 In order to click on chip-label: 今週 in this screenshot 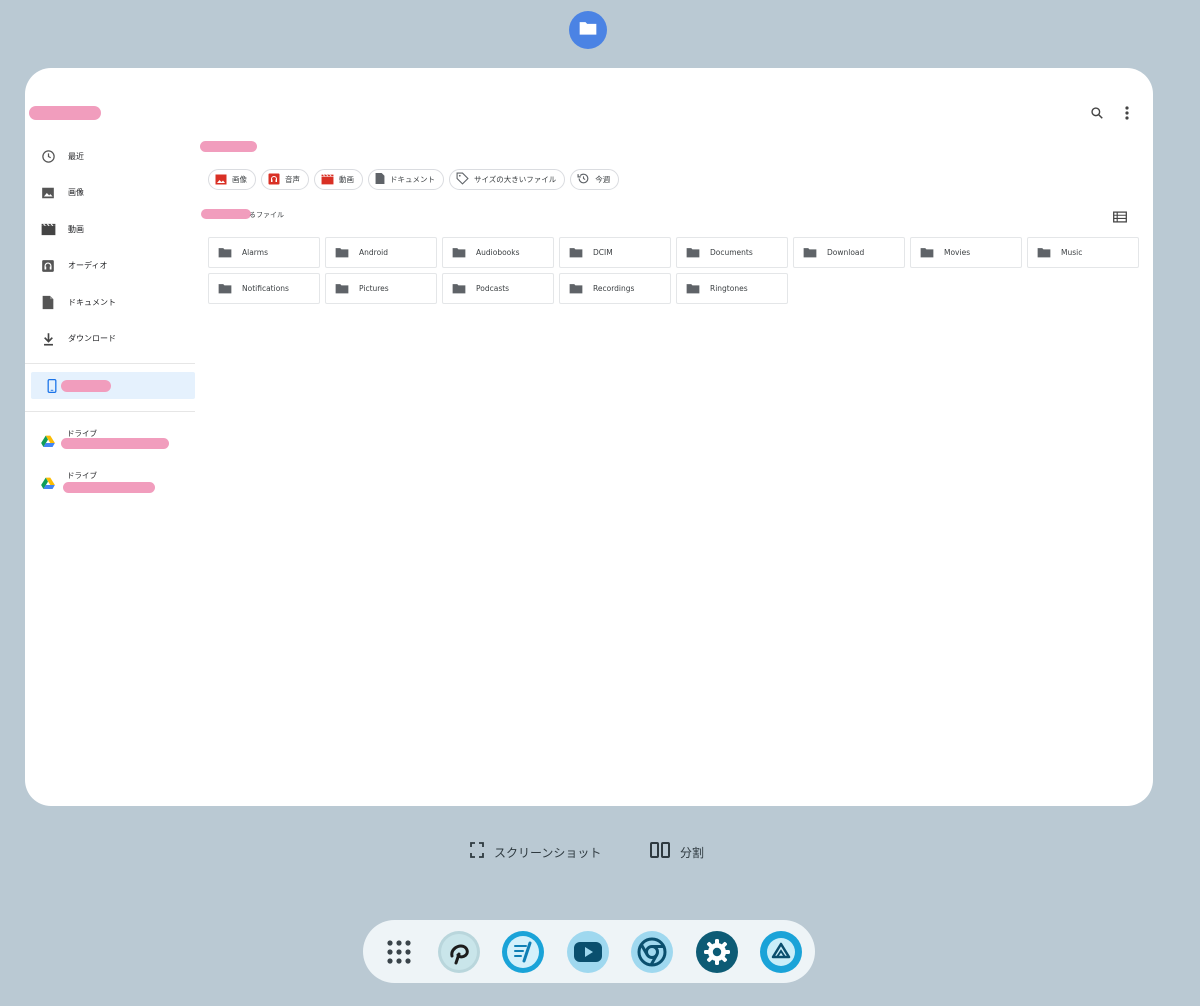, I will do `click(603, 179)`.